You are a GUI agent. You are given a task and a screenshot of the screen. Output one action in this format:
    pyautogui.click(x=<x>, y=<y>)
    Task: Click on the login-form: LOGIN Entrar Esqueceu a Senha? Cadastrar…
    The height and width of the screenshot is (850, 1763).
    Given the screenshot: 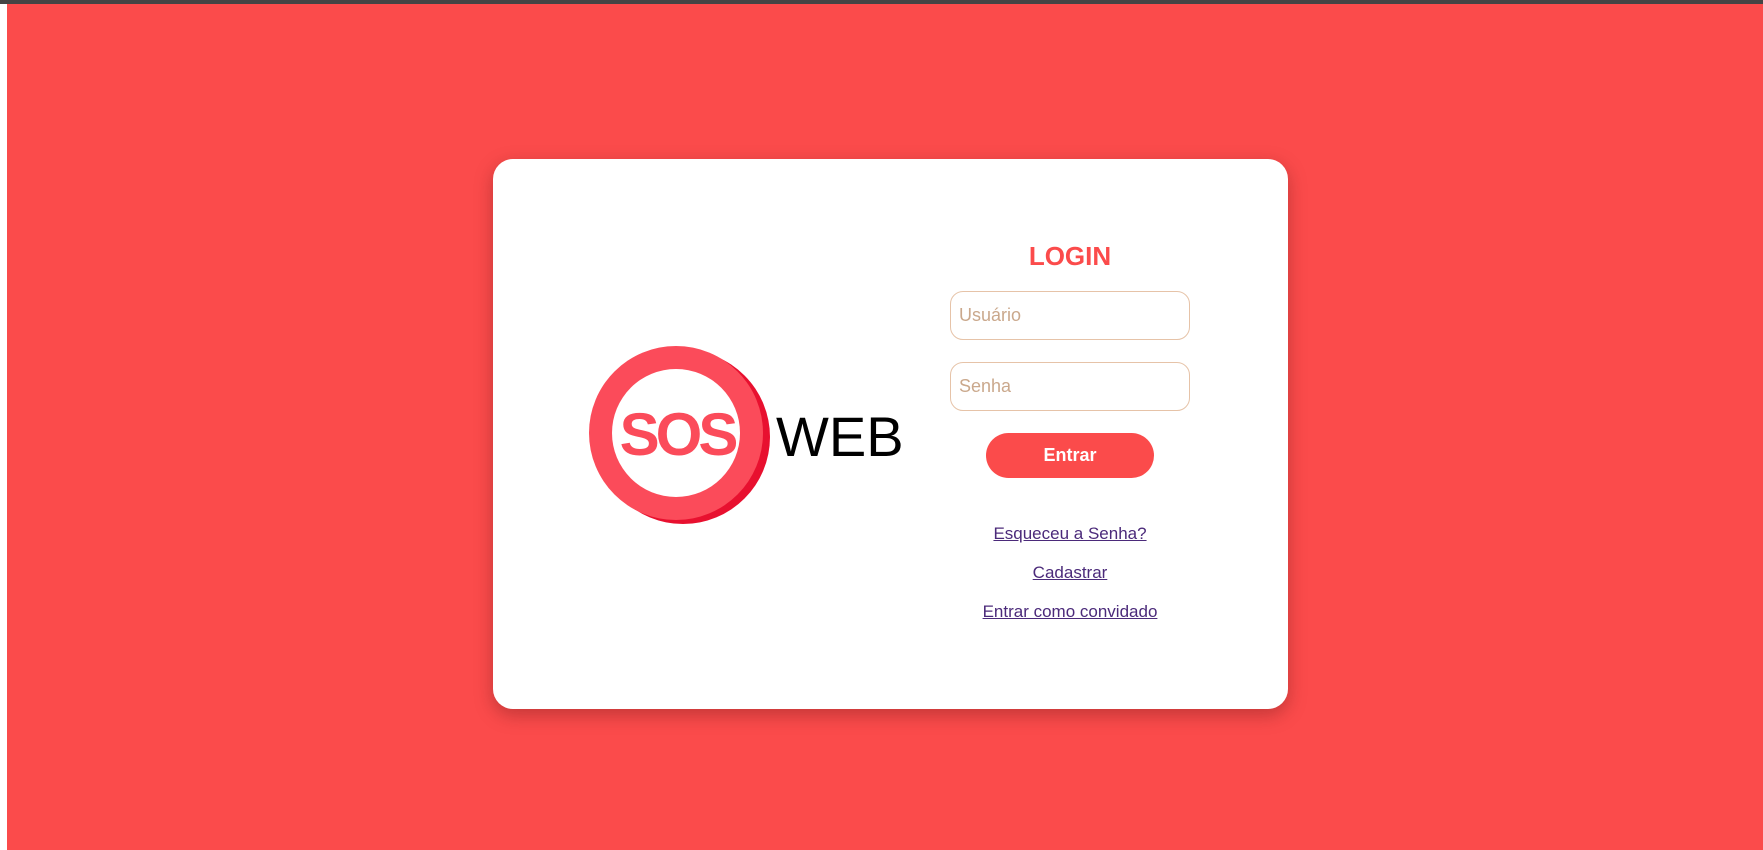 What is the action you would take?
    pyautogui.click(x=1070, y=440)
    